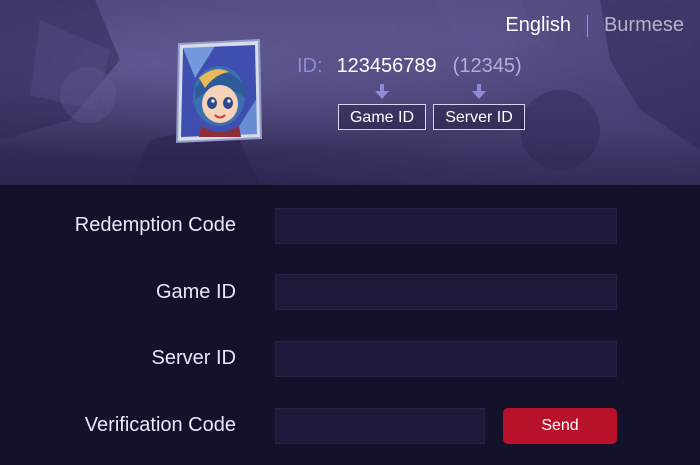 The width and height of the screenshot is (700, 465). I want to click on game-id-value: 123456789, so click(386, 66).